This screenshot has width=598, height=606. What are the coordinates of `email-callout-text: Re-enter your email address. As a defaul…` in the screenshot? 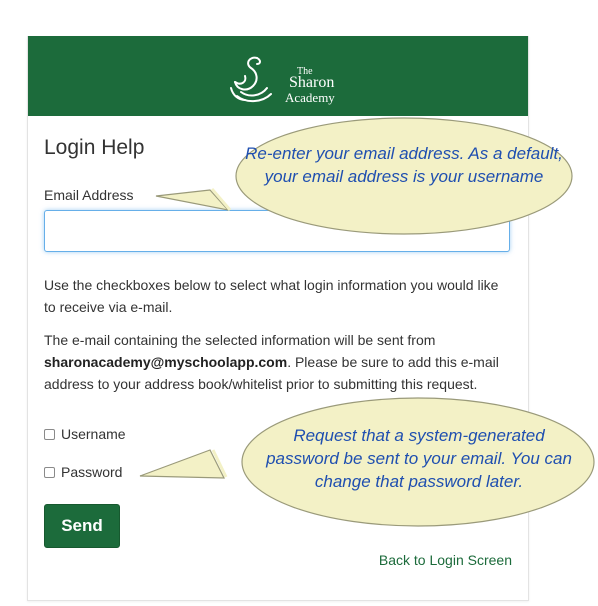 It's located at (404, 165).